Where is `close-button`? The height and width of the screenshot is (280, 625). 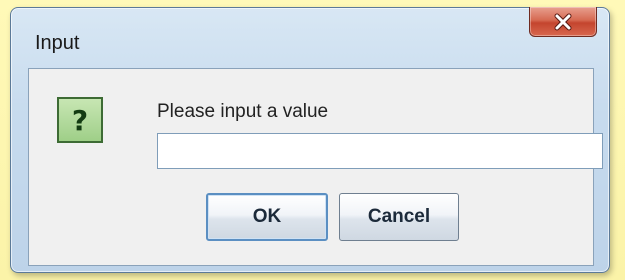 close-button is located at coordinates (563, 22).